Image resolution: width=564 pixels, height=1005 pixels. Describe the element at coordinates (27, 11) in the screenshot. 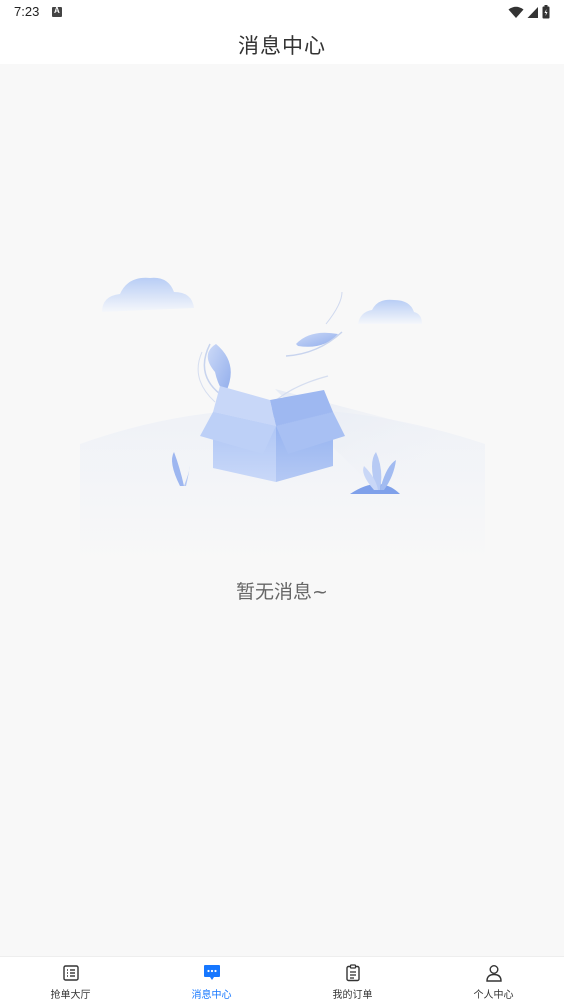

I see `status-time: 7:23` at that location.